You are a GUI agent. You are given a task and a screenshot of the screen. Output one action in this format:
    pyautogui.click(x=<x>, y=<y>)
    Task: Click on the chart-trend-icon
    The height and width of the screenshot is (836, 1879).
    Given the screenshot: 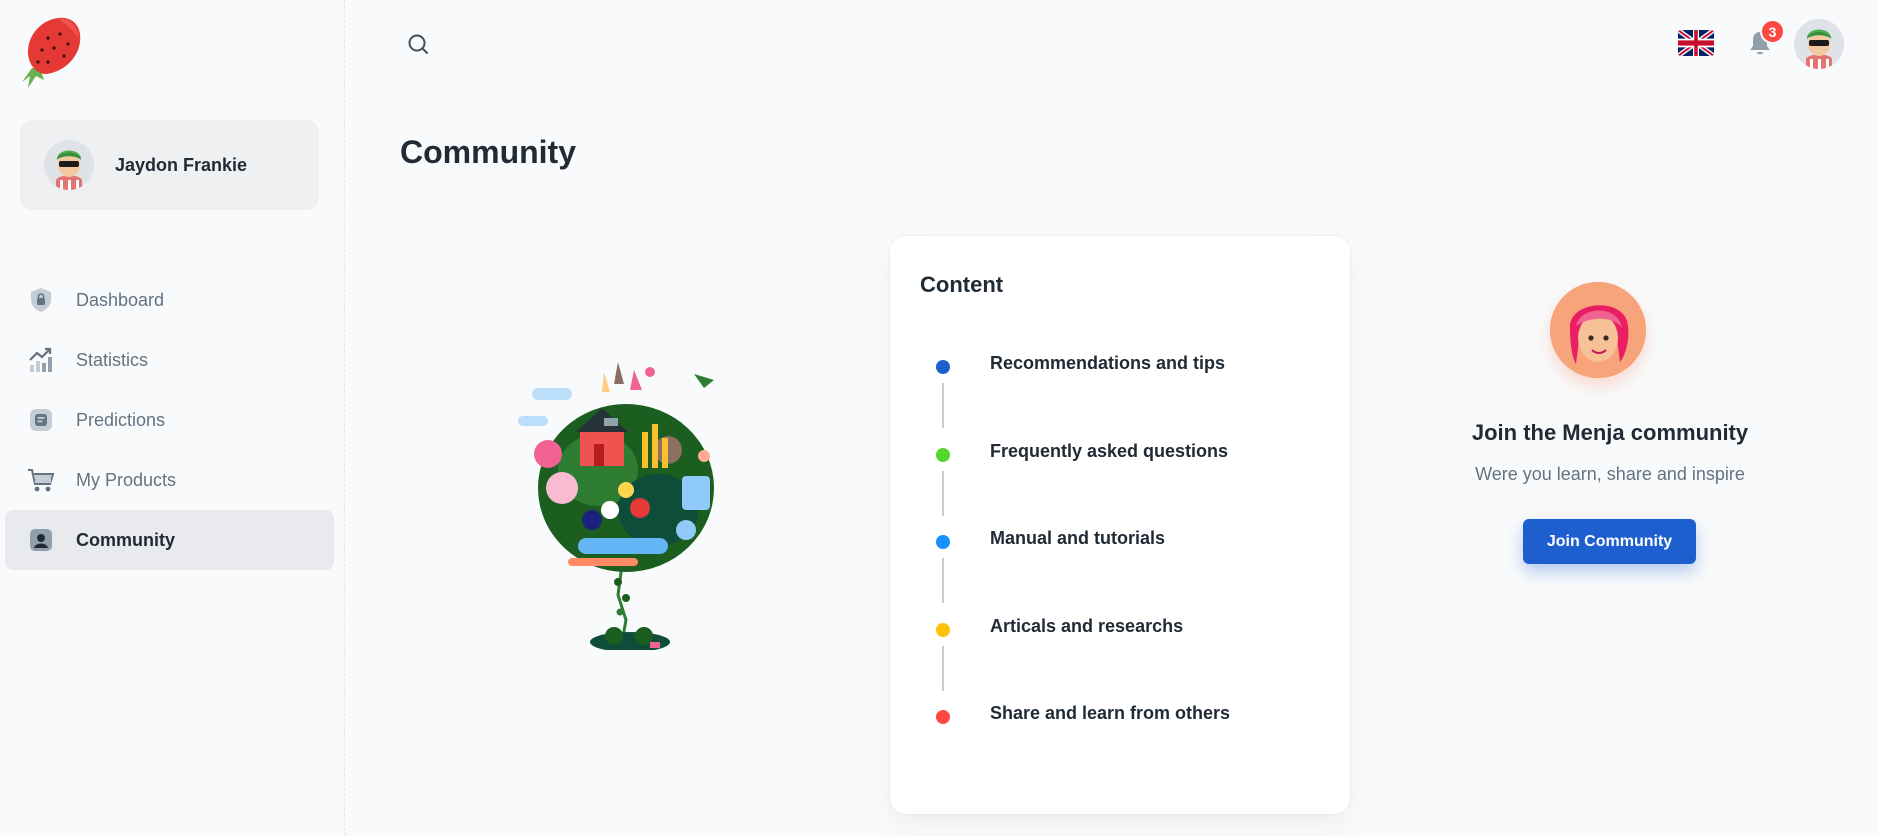 What is the action you would take?
    pyautogui.click(x=41, y=360)
    